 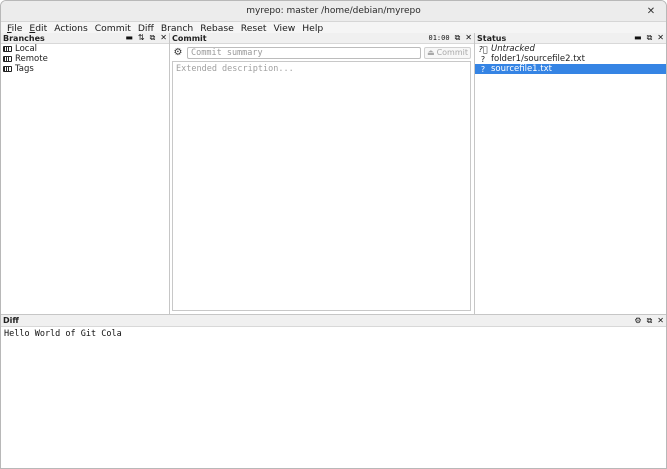 What do you see at coordinates (24, 69) in the screenshot?
I see `branch-item-label: Tags` at bounding box center [24, 69].